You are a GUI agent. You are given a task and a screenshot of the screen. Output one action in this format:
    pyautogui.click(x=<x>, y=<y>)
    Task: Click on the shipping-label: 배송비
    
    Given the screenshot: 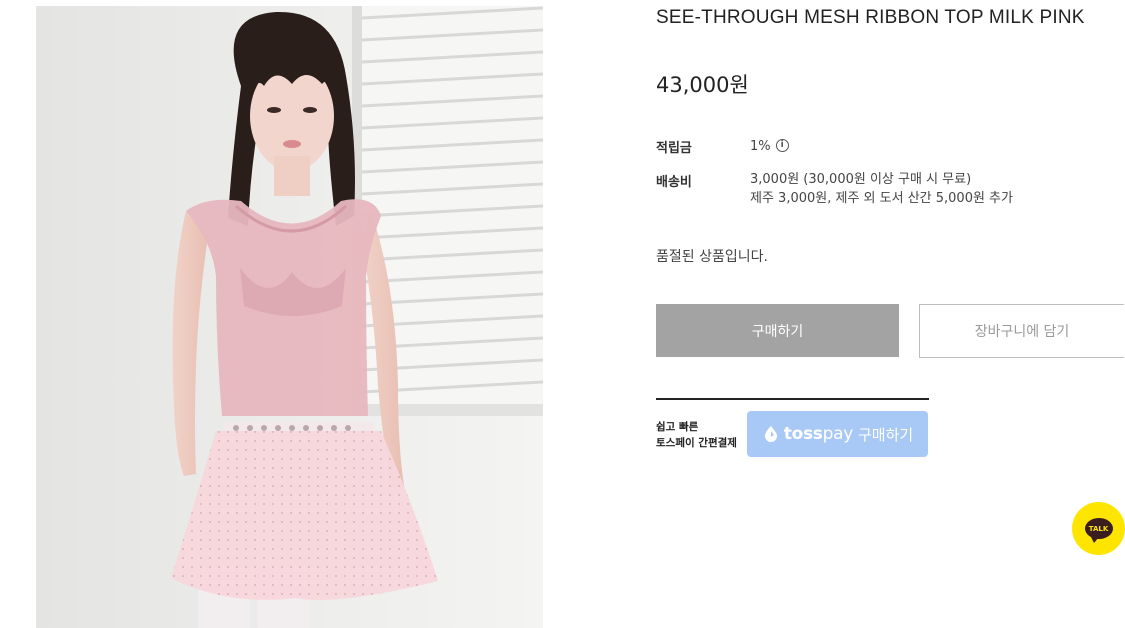 What is the action you would take?
    pyautogui.click(x=674, y=182)
    